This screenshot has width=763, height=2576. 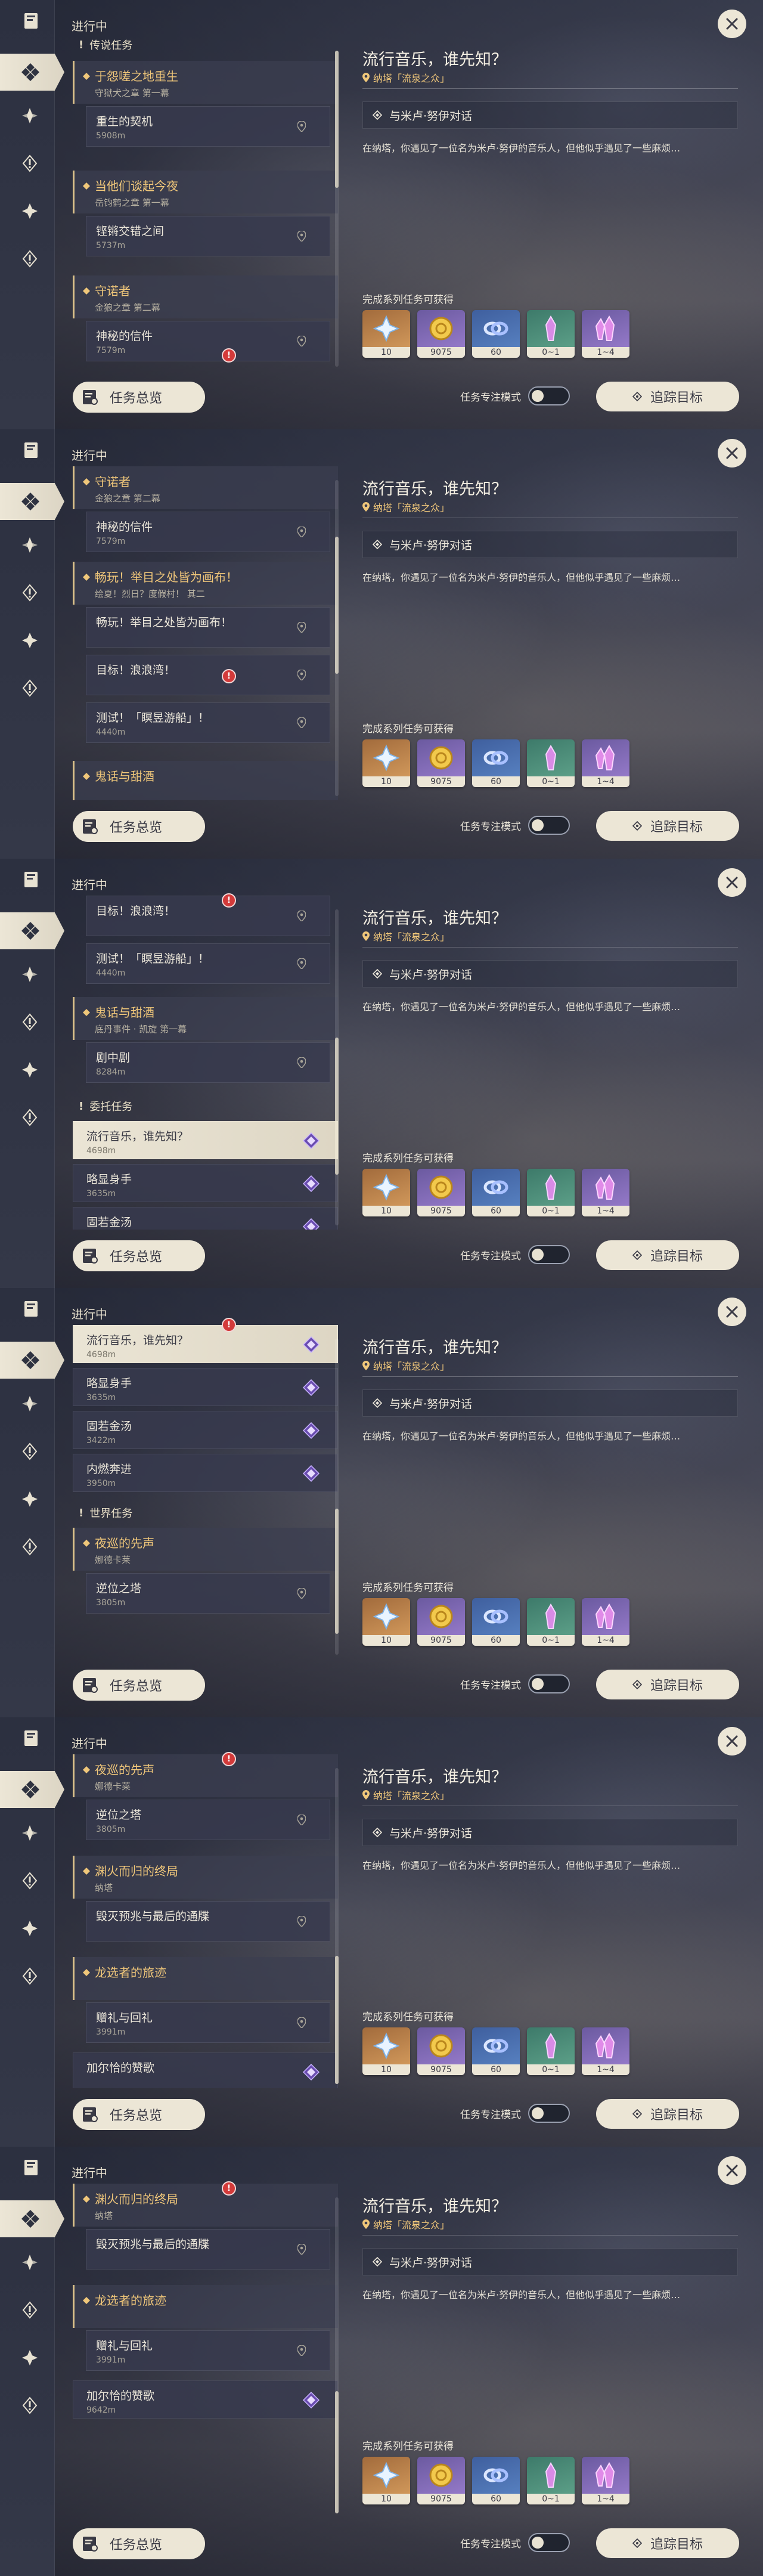 I want to click on quest-chapter-header: 龙选者的旅迹, so click(x=205, y=1978).